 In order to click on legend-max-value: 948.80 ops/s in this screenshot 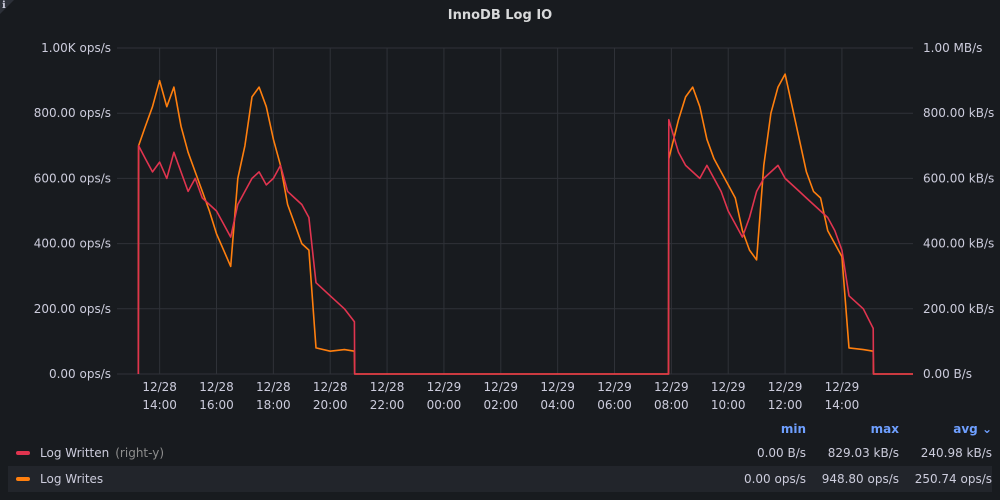, I will do `click(860, 479)`.